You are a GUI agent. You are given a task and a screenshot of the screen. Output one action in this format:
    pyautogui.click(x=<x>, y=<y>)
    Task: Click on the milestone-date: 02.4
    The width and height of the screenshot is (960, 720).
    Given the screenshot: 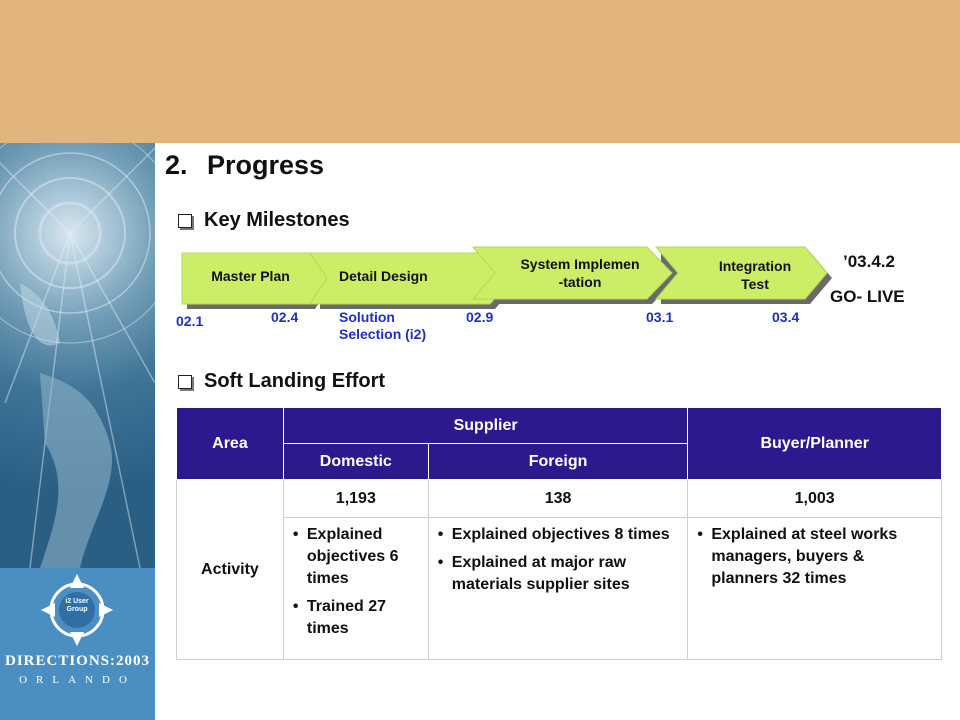 What is the action you would take?
    pyautogui.click(x=285, y=317)
    